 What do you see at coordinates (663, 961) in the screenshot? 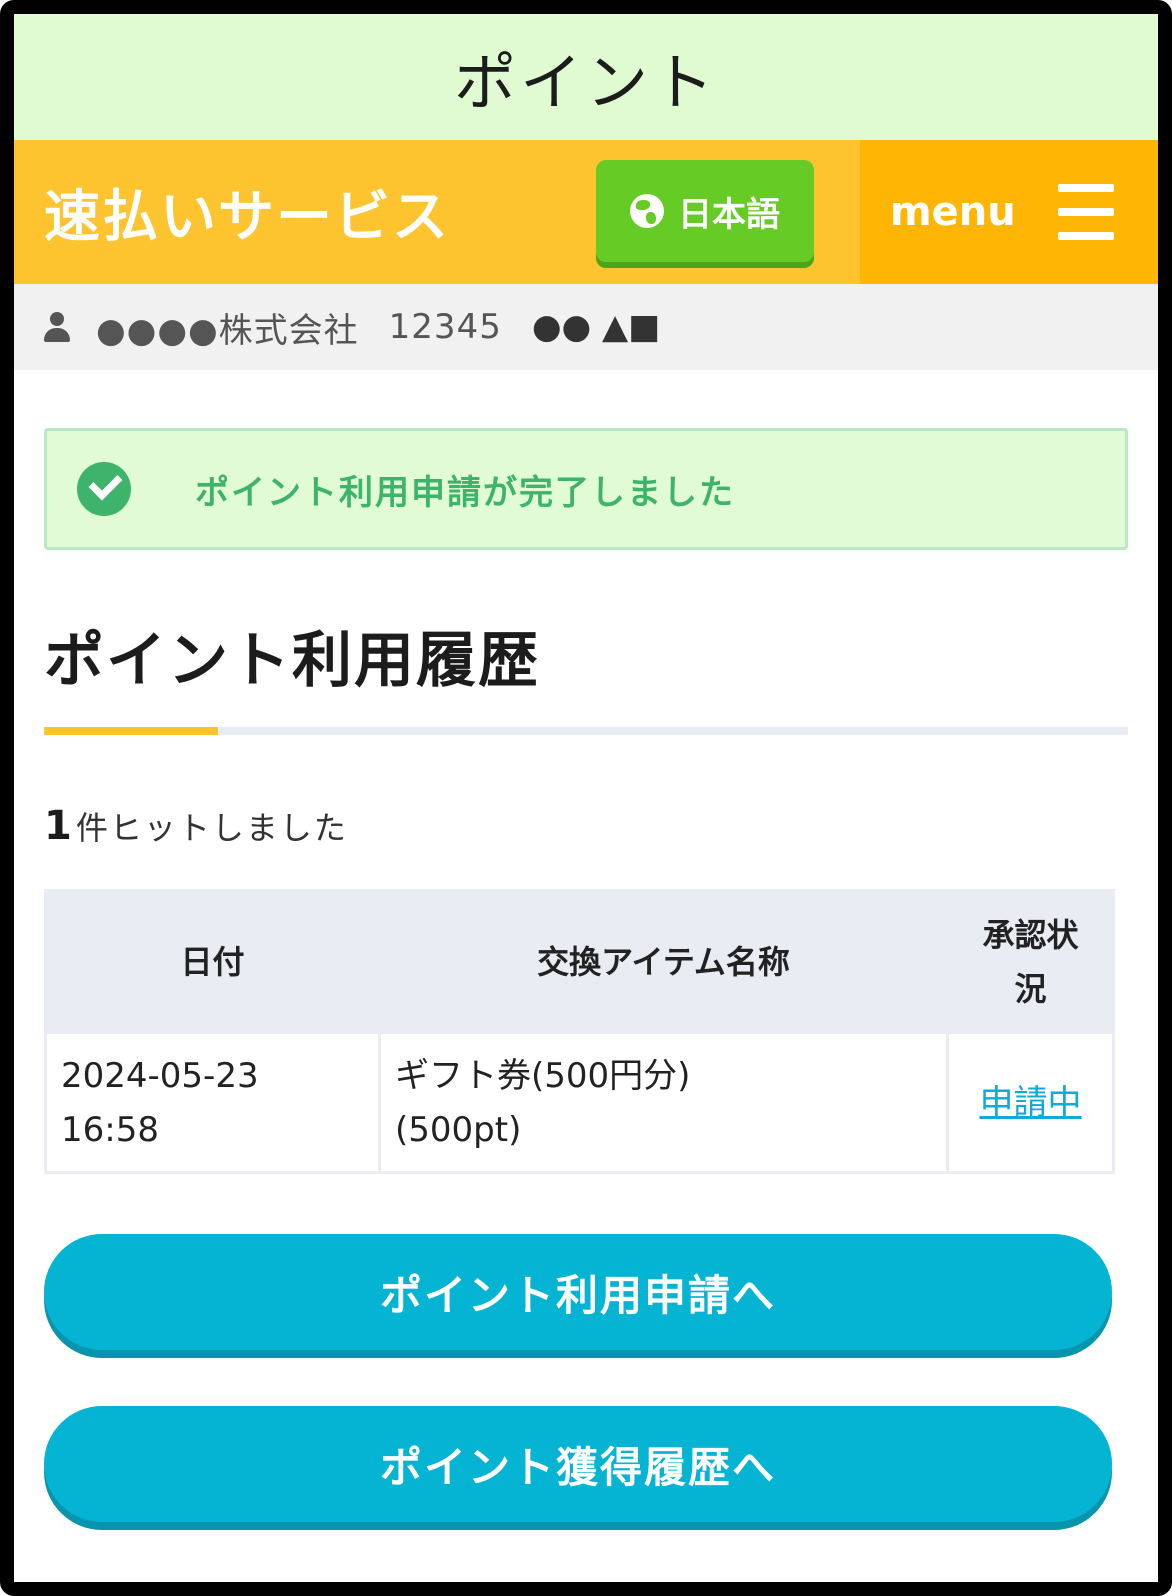
I see `column-header-item: 交換アイテム名称` at bounding box center [663, 961].